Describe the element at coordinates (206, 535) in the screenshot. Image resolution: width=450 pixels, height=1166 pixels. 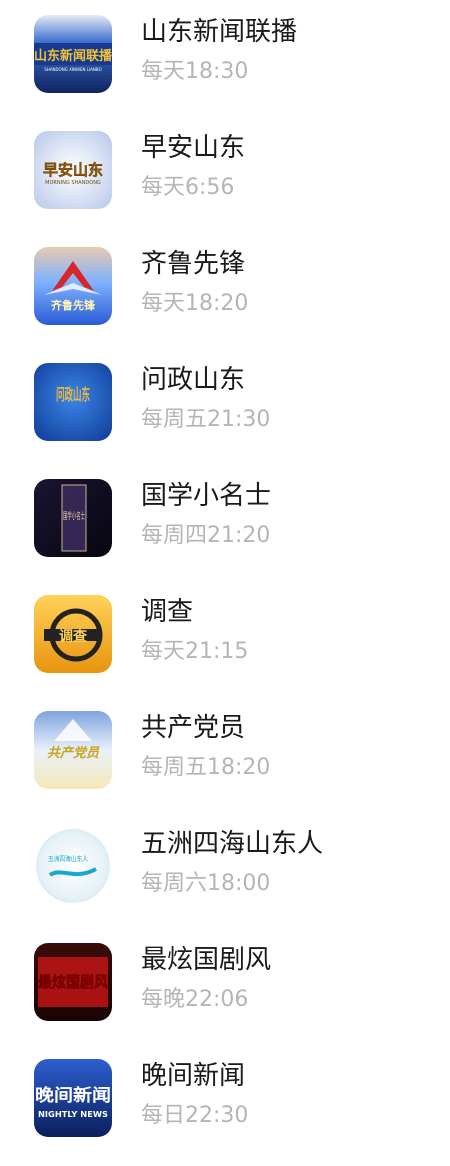
I see `program-schedule: 每周四21:20` at that location.